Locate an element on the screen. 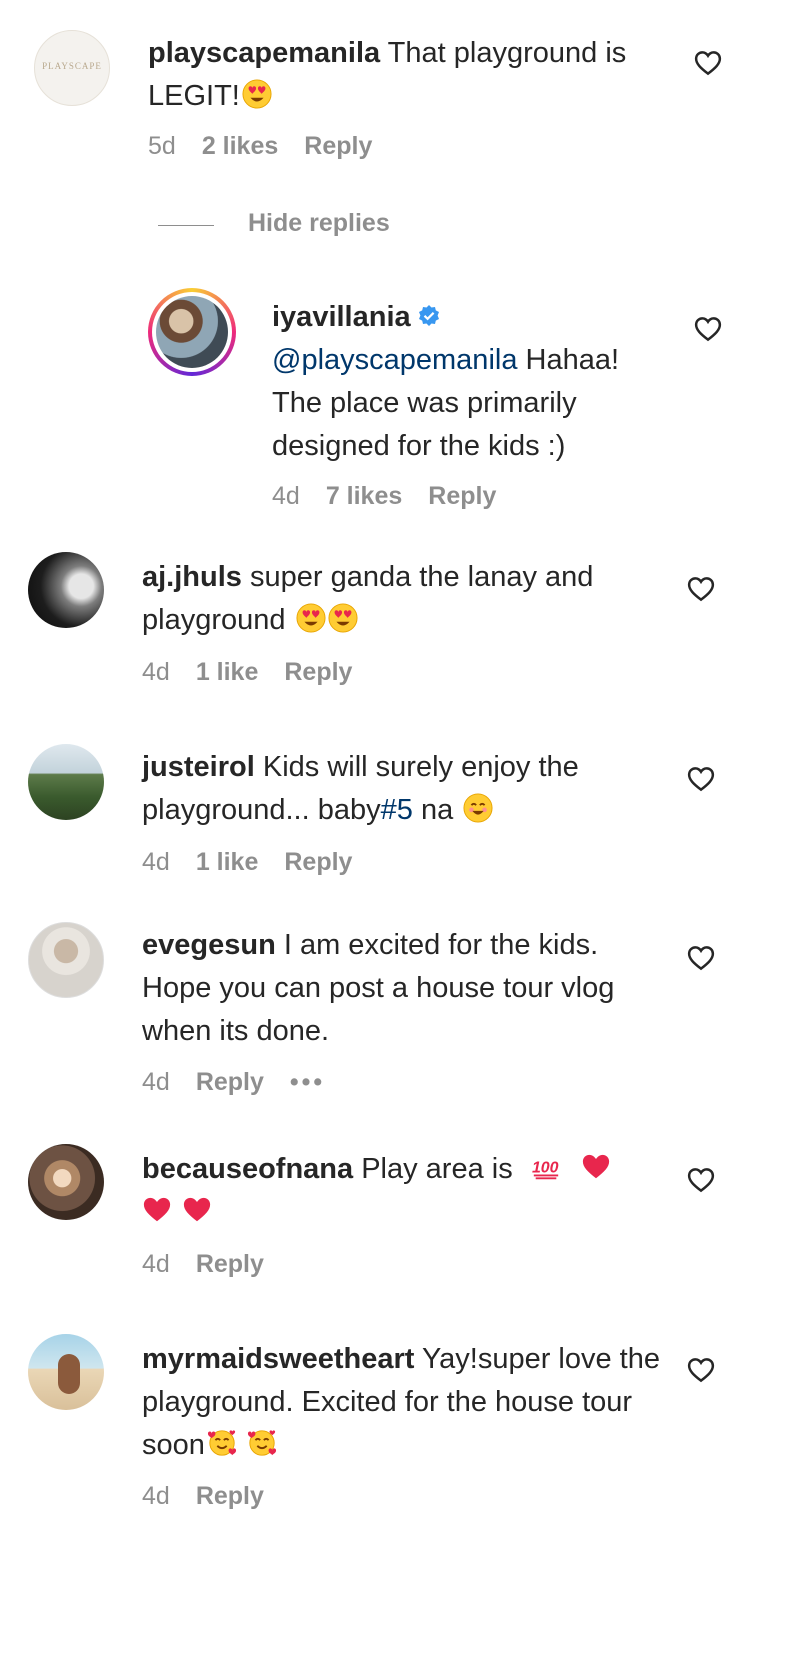 The height and width of the screenshot is (1669, 800). comment-body: Play area is is located at coordinates (433, 1169).